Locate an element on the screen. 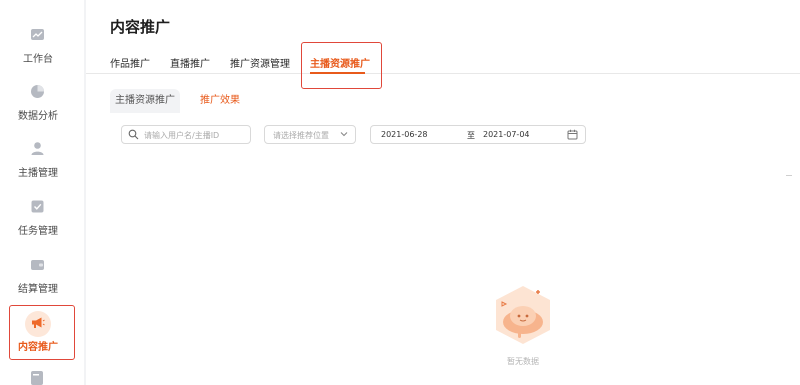 The width and height of the screenshot is (800, 385). date-range-picker: 2021-06-28 至 2021-07-04 is located at coordinates (478, 134).